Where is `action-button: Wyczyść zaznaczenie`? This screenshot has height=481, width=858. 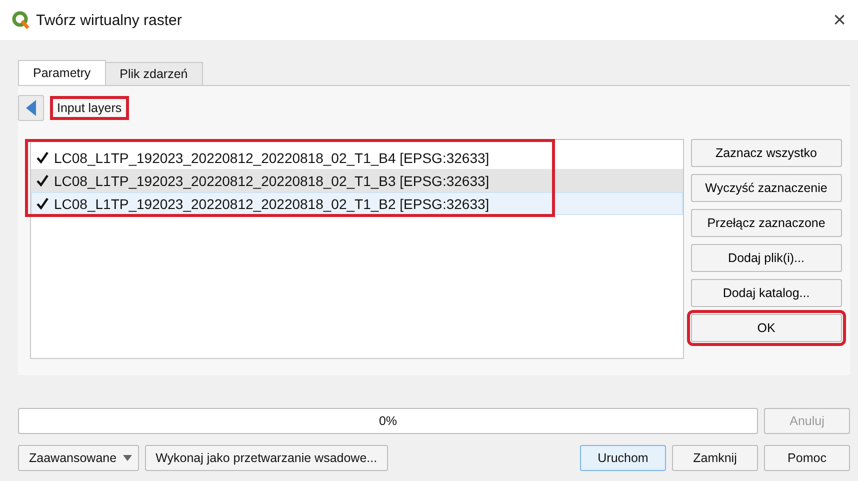
action-button: Wyczyść zaznaczenie is located at coordinates (766, 188).